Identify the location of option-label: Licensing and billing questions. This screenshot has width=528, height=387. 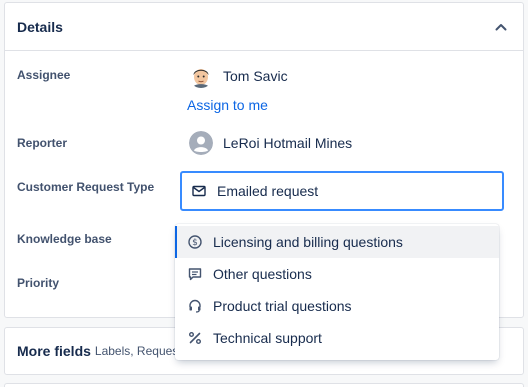
(308, 242).